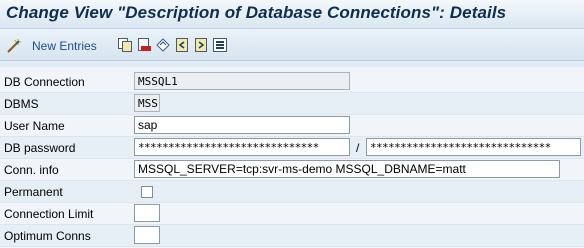  Describe the element at coordinates (182, 45) in the screenshot. I see `previous-entry-icon` at that location.